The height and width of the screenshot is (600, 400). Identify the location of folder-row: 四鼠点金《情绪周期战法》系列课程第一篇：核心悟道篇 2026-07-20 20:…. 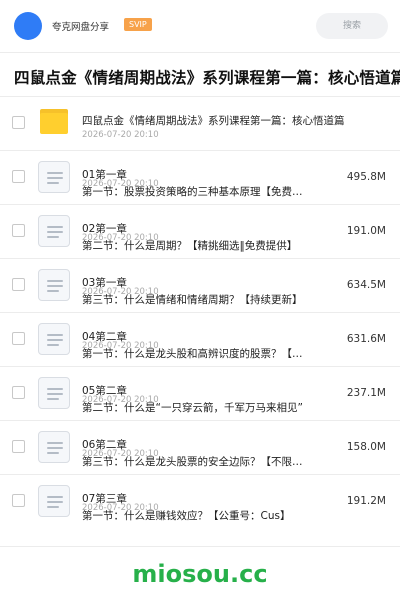
(200, 123).